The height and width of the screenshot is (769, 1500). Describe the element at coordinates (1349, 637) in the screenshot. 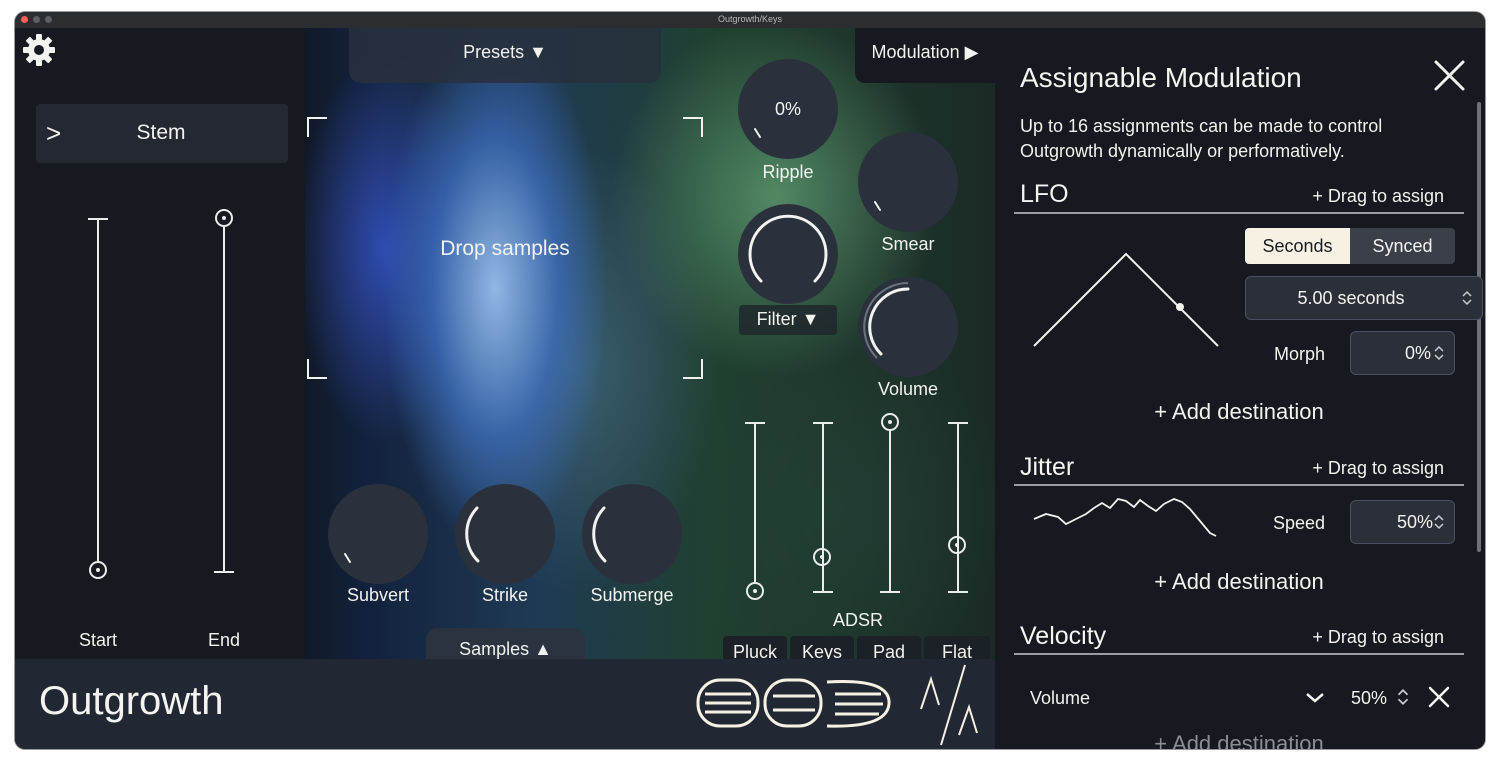

I see `velocity-drag-to-assign: + Drag to assign` at that location.